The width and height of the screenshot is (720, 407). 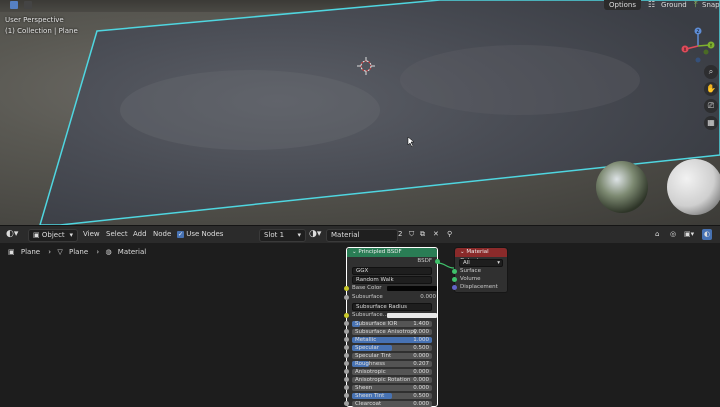 What do you see at coordinates (454, 279) in the screenshot?
I see `volume-socket` at bounding box center [454, 279].